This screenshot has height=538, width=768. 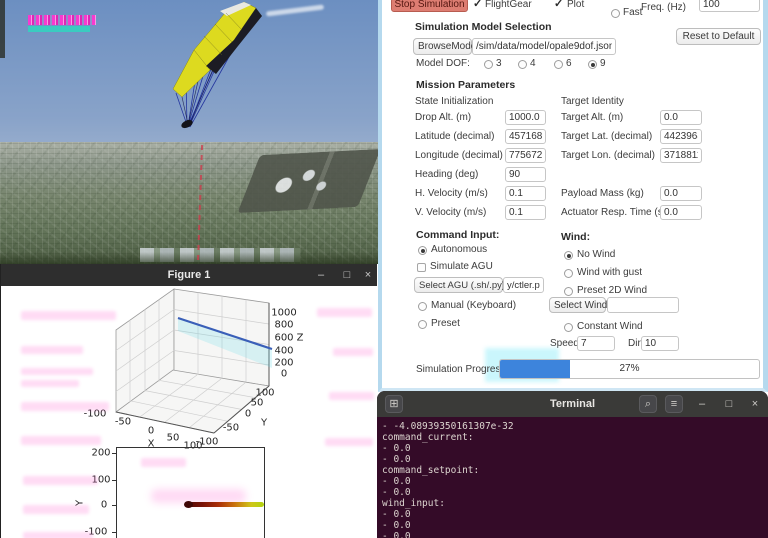 What do you see at coordinates (508, 5) in the screenshot?
I see `flightgear-checkbox-label: FlightGear` at bounding box center [508, 5].